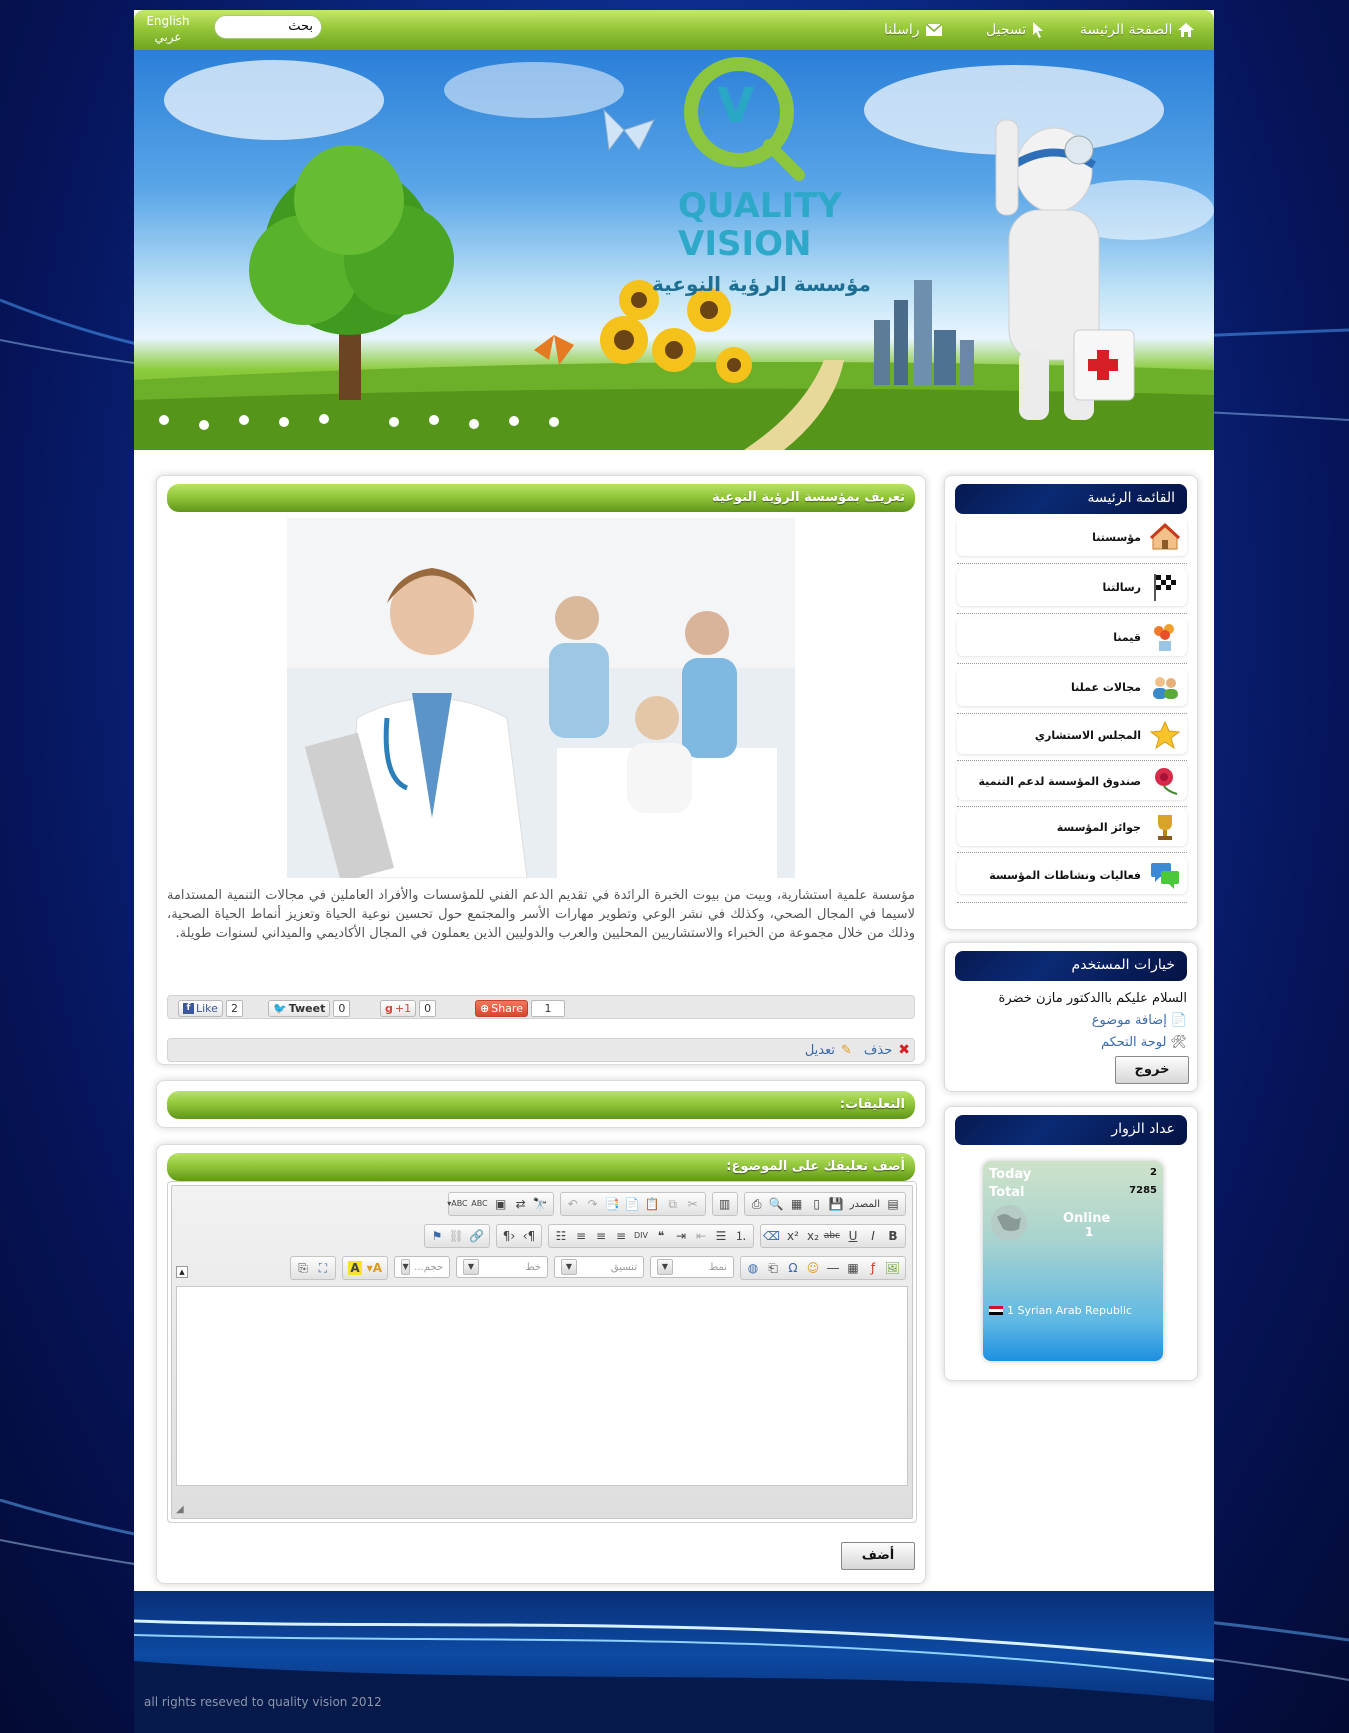  I want to click on document-icon: ▥, so click(725, 1204).